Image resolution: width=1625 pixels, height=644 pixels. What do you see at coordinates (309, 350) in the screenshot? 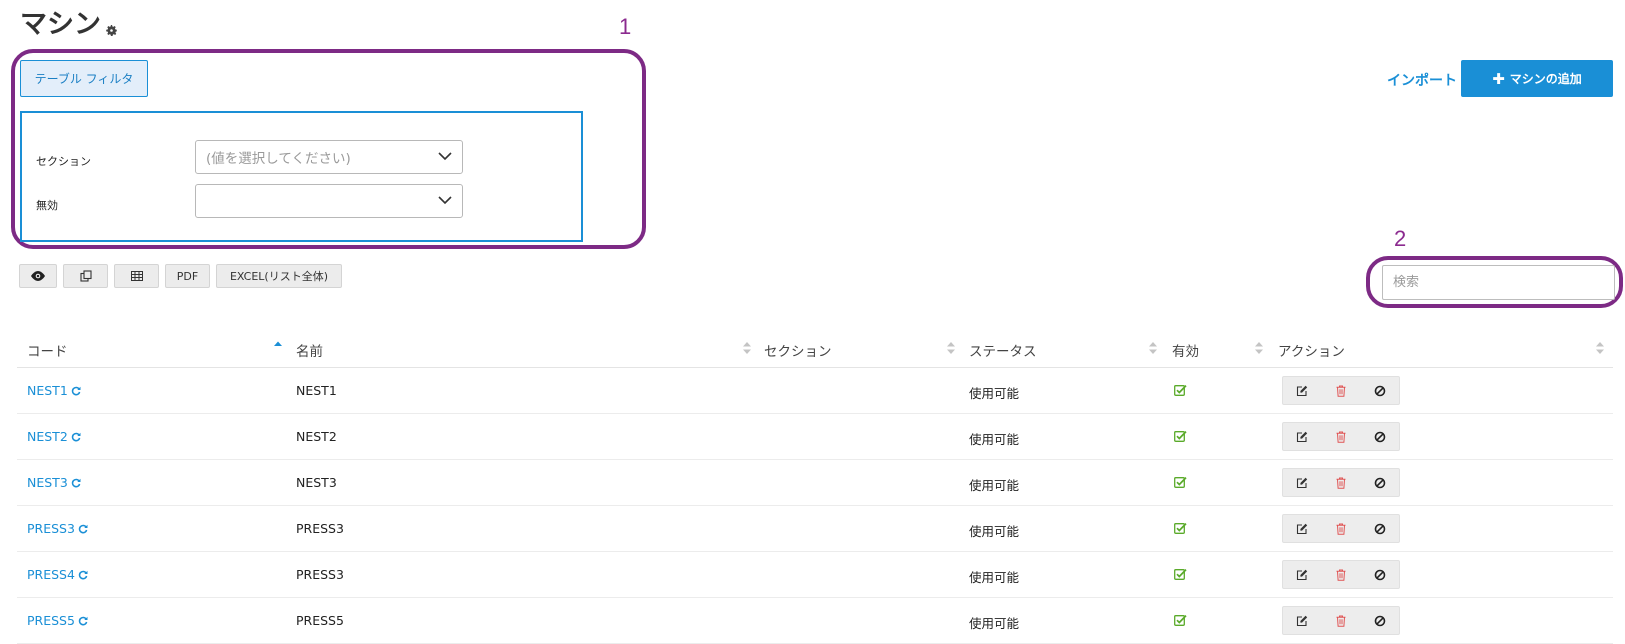
I see `column-header-name: 名前` at bounding box center [309, 350].